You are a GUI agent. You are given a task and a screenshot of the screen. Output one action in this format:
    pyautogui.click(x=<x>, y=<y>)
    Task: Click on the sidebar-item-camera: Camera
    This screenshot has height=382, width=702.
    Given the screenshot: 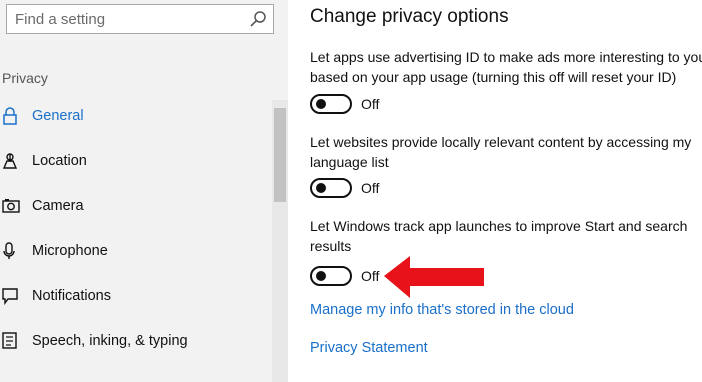 What is the action you would take?
    pyautogui.click(x=135, y=206)
    